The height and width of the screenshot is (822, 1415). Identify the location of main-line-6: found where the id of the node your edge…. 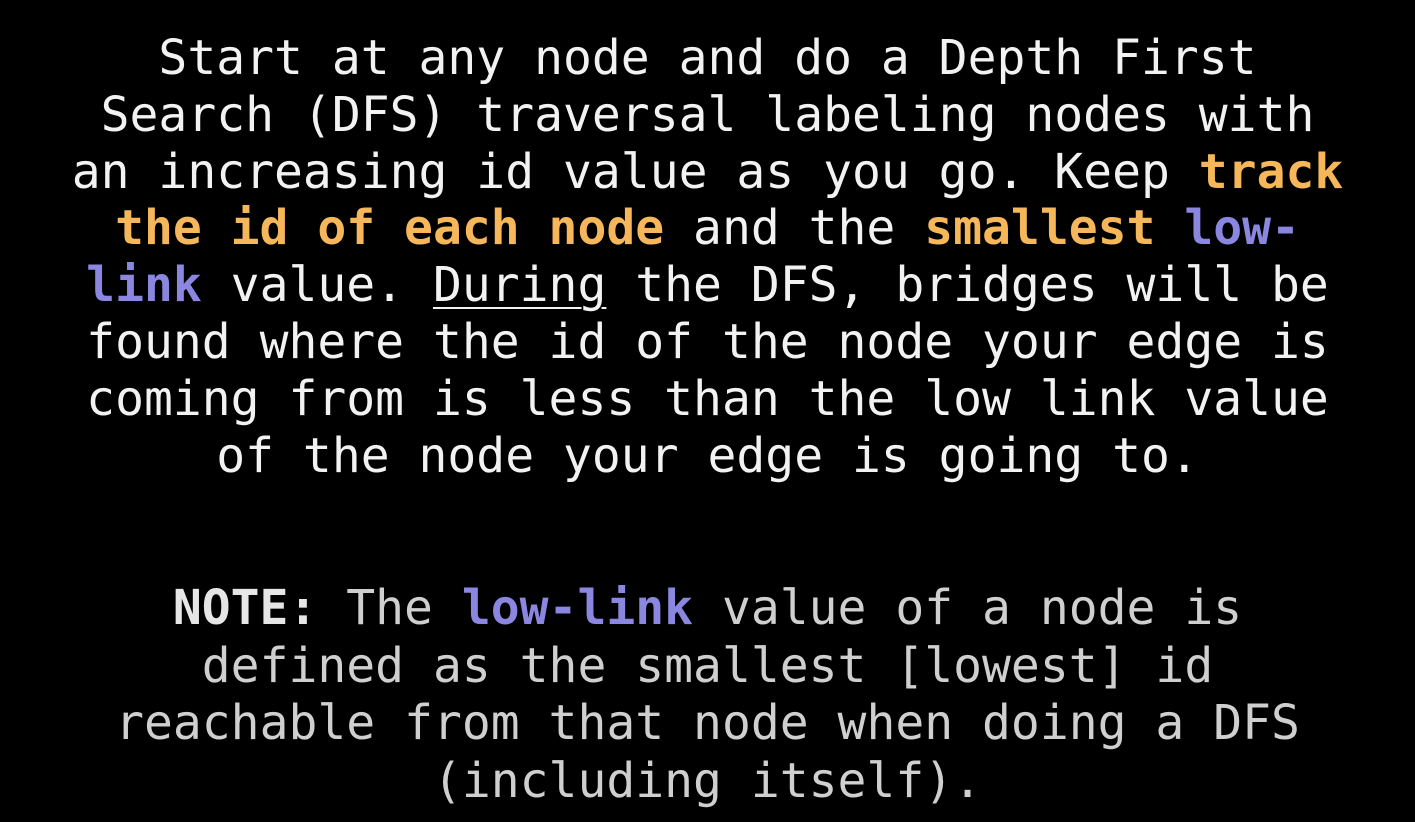
(707, 342).